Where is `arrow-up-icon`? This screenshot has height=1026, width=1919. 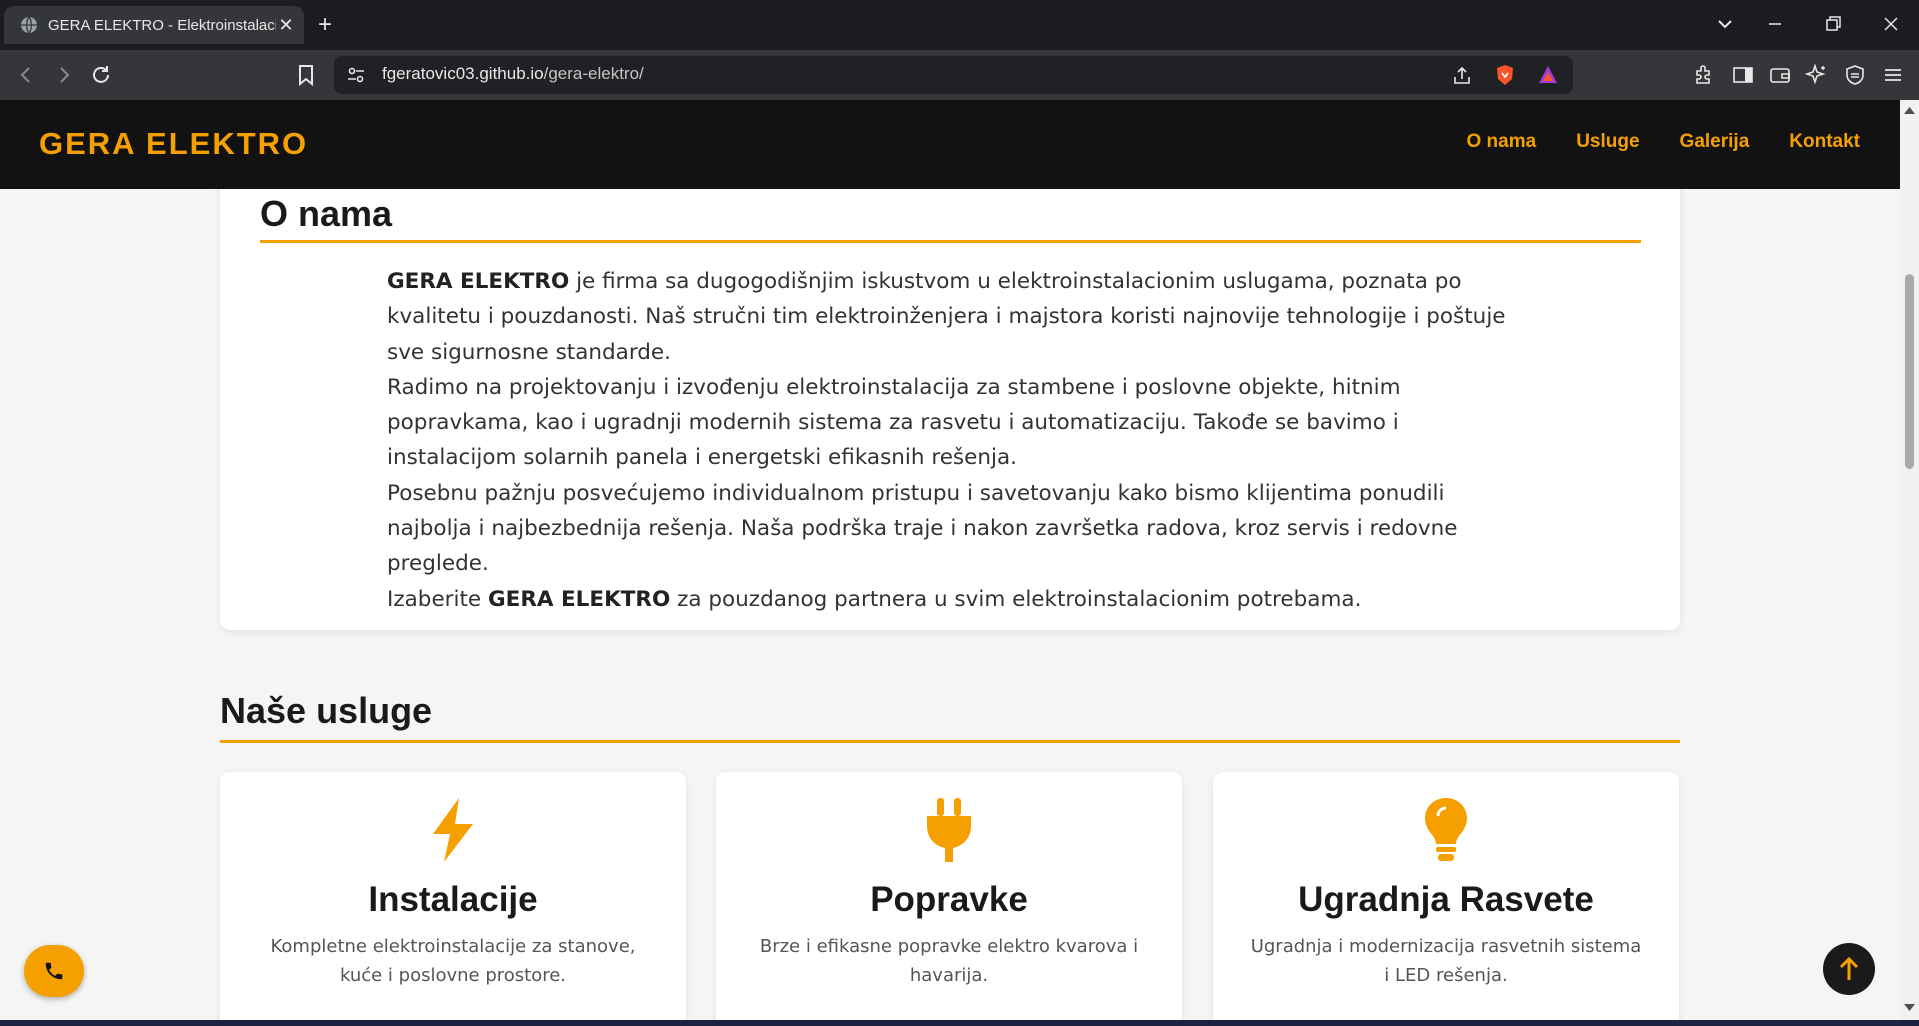 arrow-up-icon is located at coordinates (1849, 968).